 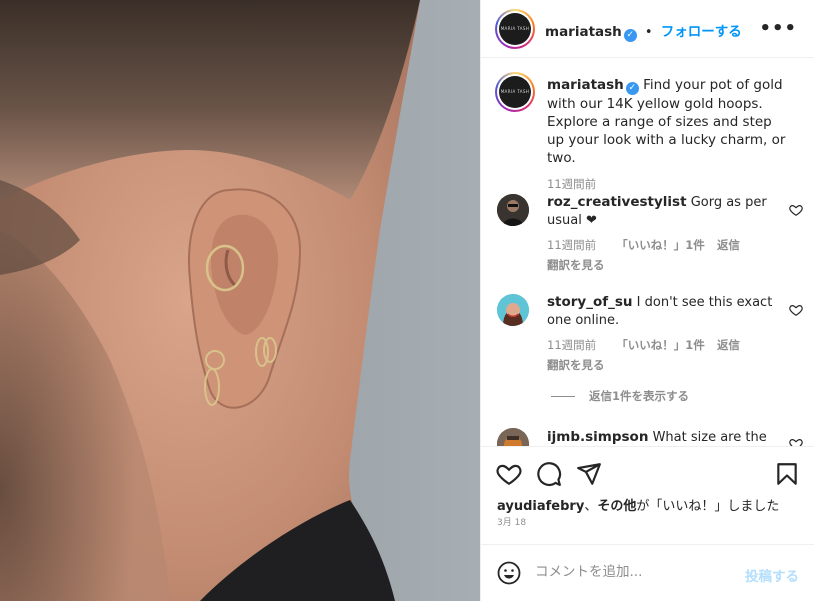 What do you see at coordinates (617, 202) in the screenshot?
I see `comment-username: roz_creativestylist` at bounding box center [617, 202].